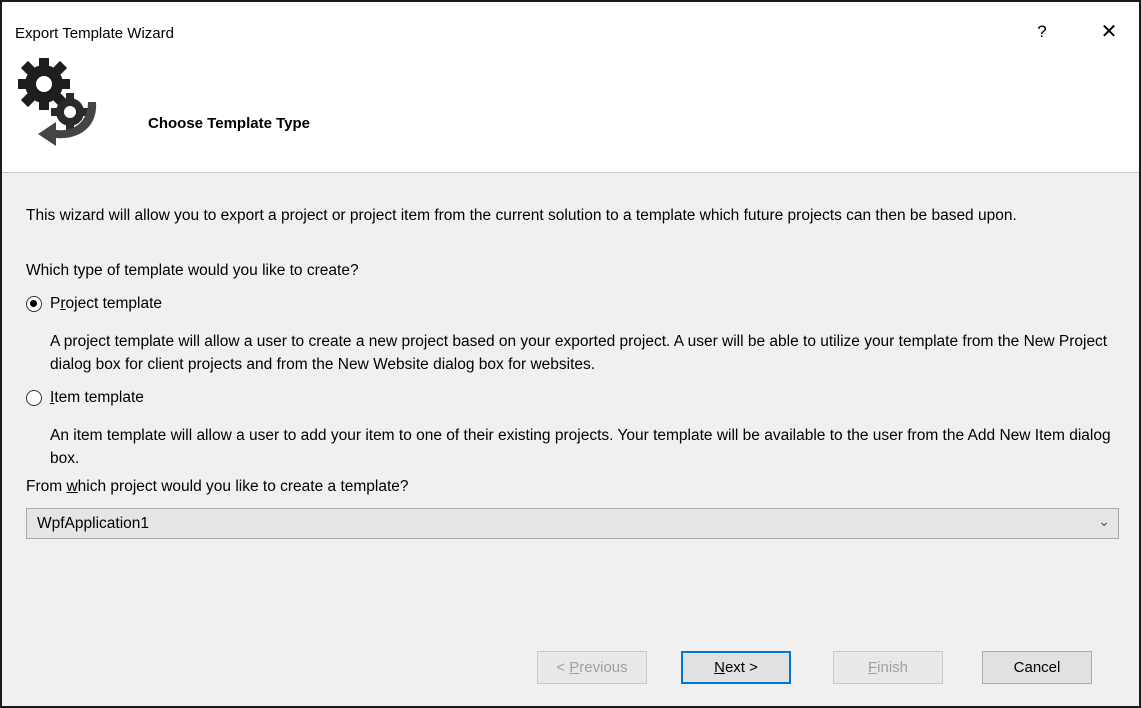  I want to click on next-button: Next >, so click(736, 667).